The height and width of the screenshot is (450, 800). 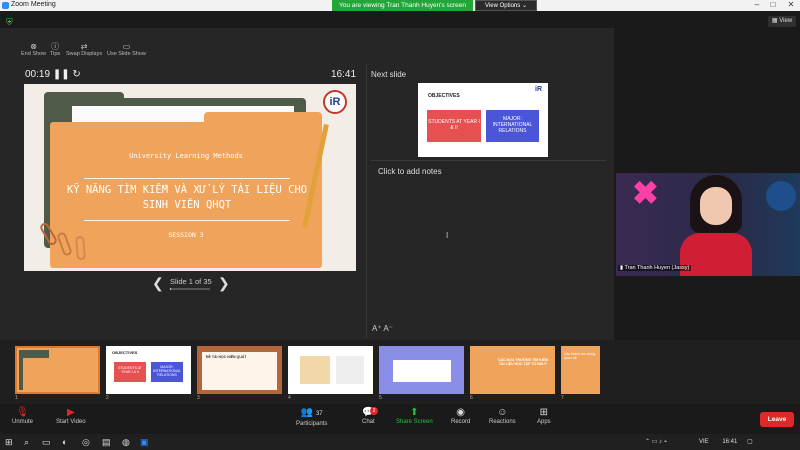 I want to click on keyboard-language: VIE, so click(x=704, y=442).